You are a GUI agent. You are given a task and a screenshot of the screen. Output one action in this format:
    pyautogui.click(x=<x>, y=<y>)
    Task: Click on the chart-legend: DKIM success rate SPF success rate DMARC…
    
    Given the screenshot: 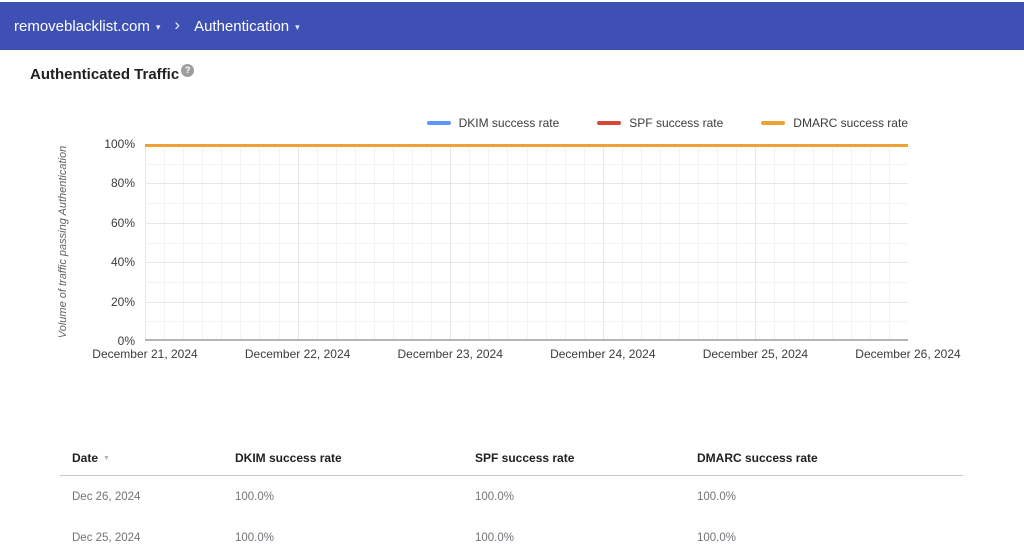 What is the action you would take?
    pyautogui.click(x=667, y=123)
    